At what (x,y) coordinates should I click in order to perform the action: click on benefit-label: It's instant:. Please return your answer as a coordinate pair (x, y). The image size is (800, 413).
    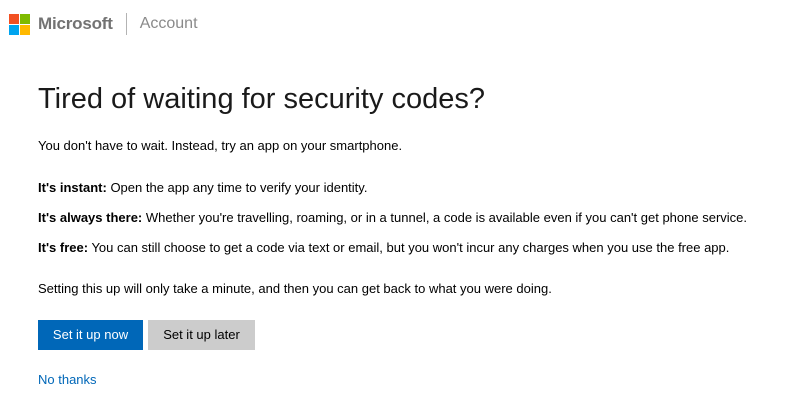
    Looking at the image, I should click on (72, 187).